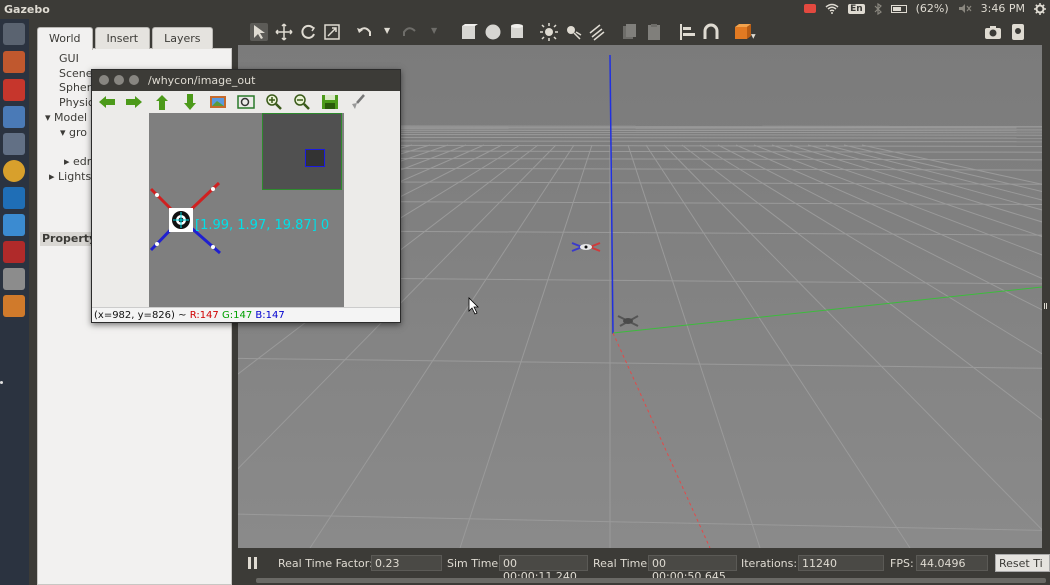 This screenshot has height=585, width=1050. Describe the element at coordinates (434, 30) in the screenshot. I see `redo-dropdown-icon: ▼` at that location.